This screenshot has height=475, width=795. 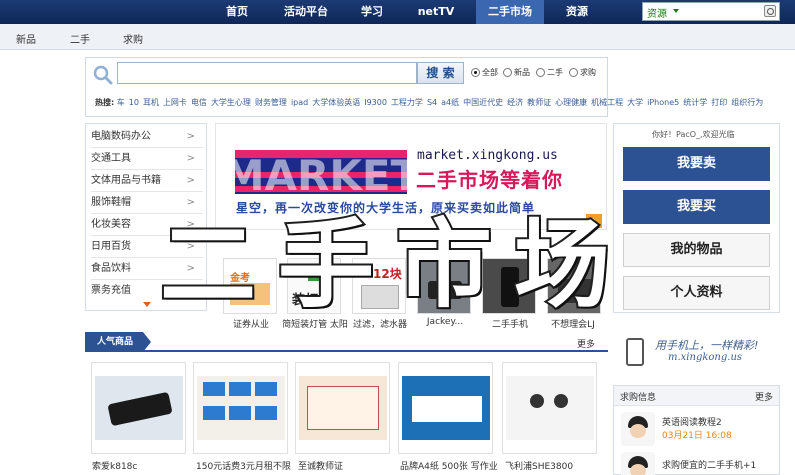 What do you see at coordinates (747, 102) in the screenshot?
I see `hot-keyword: 组织行为` at bounding box center [747, 102].